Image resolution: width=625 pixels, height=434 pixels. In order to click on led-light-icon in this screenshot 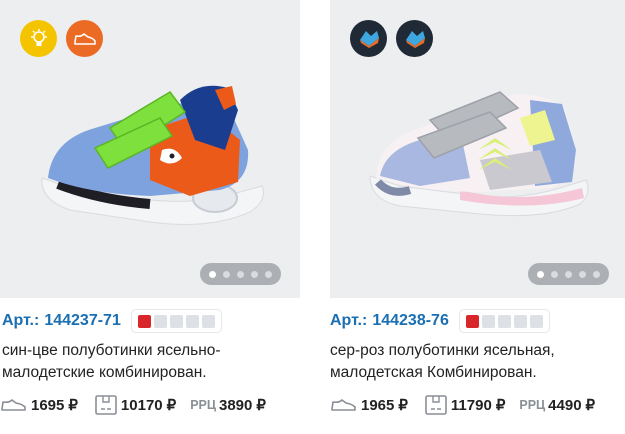, I will do `click(38, 38)`.